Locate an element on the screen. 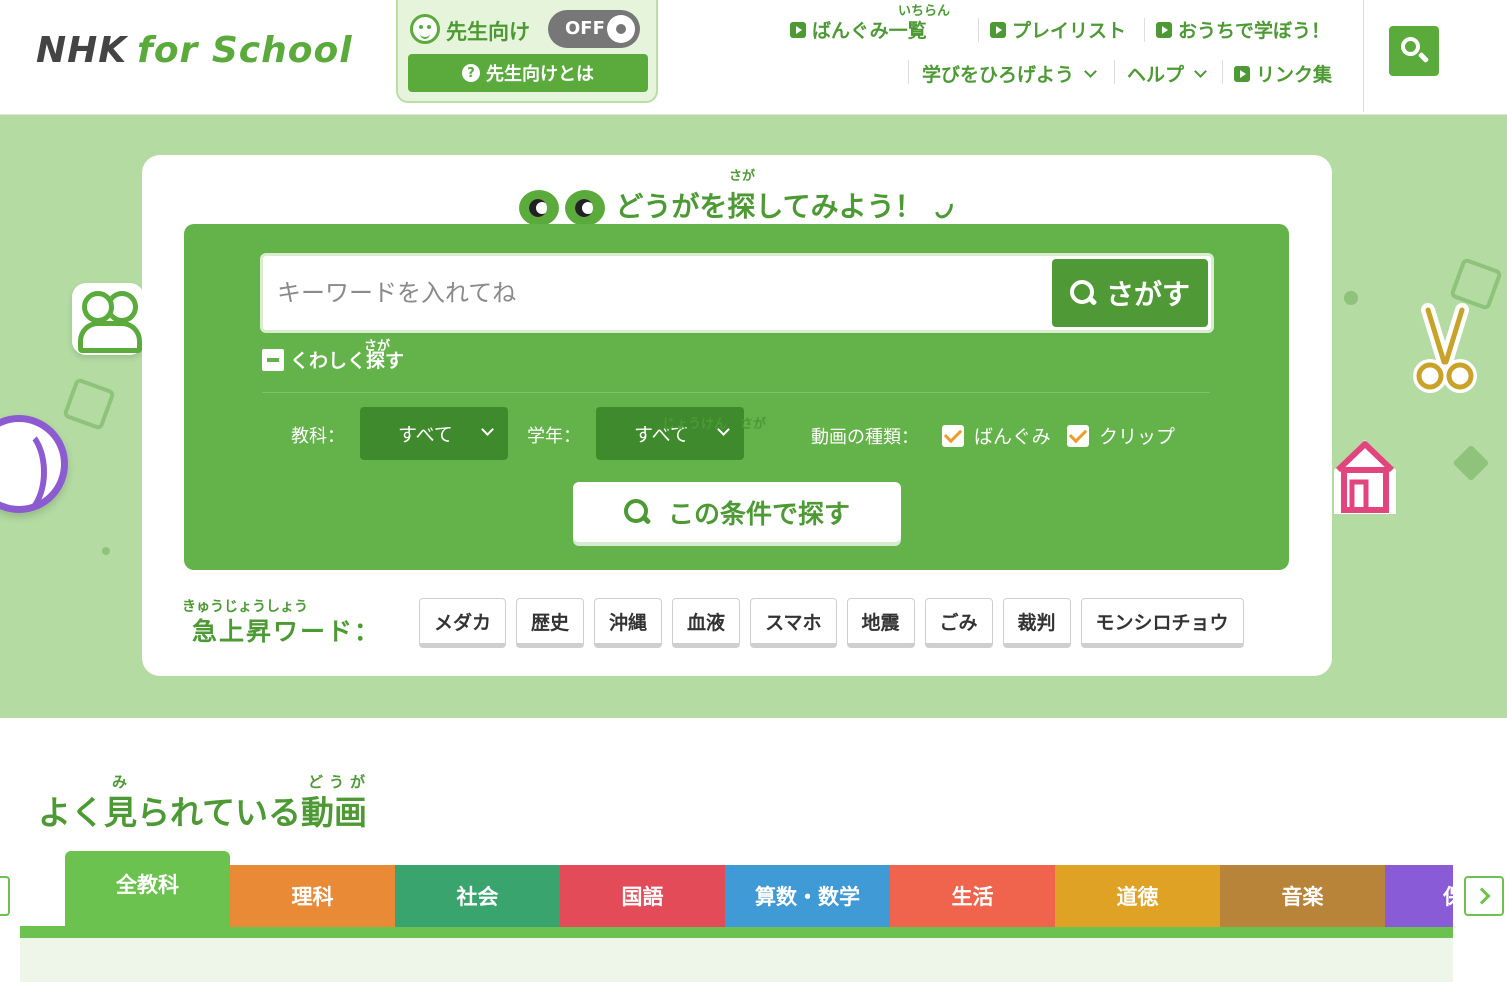 Image resolution: width=1507 pixels, height=982 pixels. trending-word-tag: 裁判 is located at coordinates (1036, 623).